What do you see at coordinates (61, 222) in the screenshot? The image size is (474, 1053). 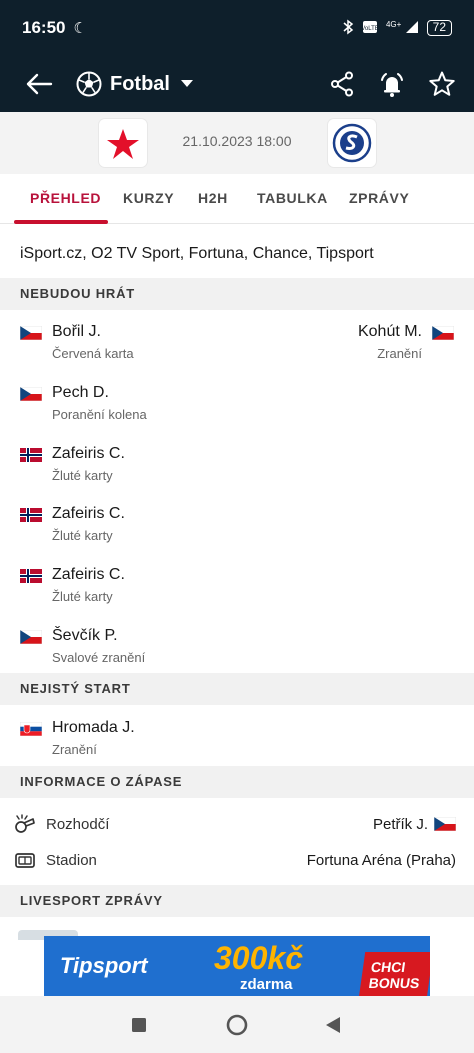 I see `active-tab-indicator` at bounding box center [61, 222].